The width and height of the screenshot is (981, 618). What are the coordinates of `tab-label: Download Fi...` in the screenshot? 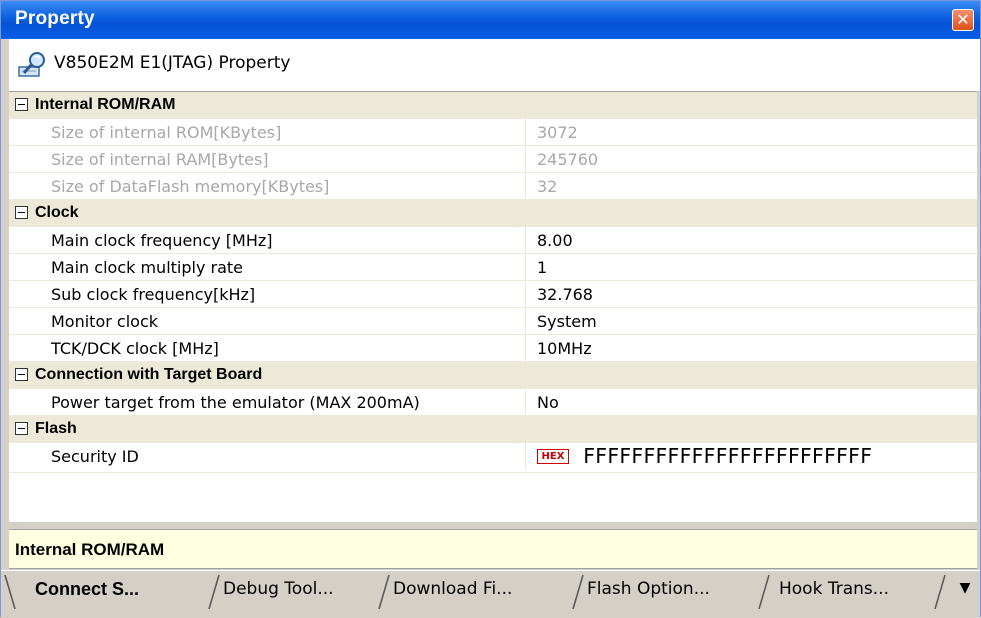 It's located at (453, 589).